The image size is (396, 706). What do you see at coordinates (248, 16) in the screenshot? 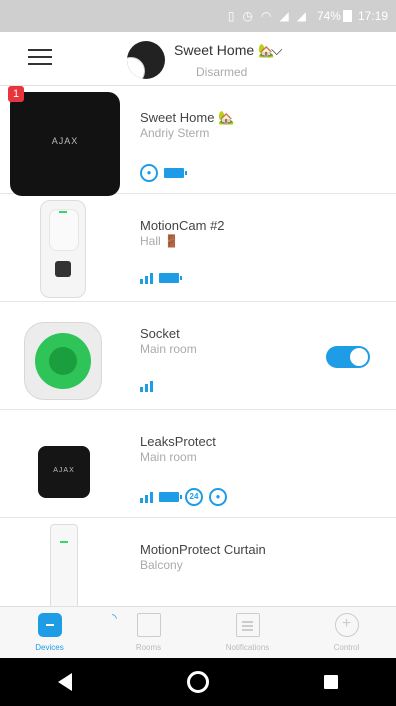
I see `alarm-icon: ◷` at bounding box center [248, 16].